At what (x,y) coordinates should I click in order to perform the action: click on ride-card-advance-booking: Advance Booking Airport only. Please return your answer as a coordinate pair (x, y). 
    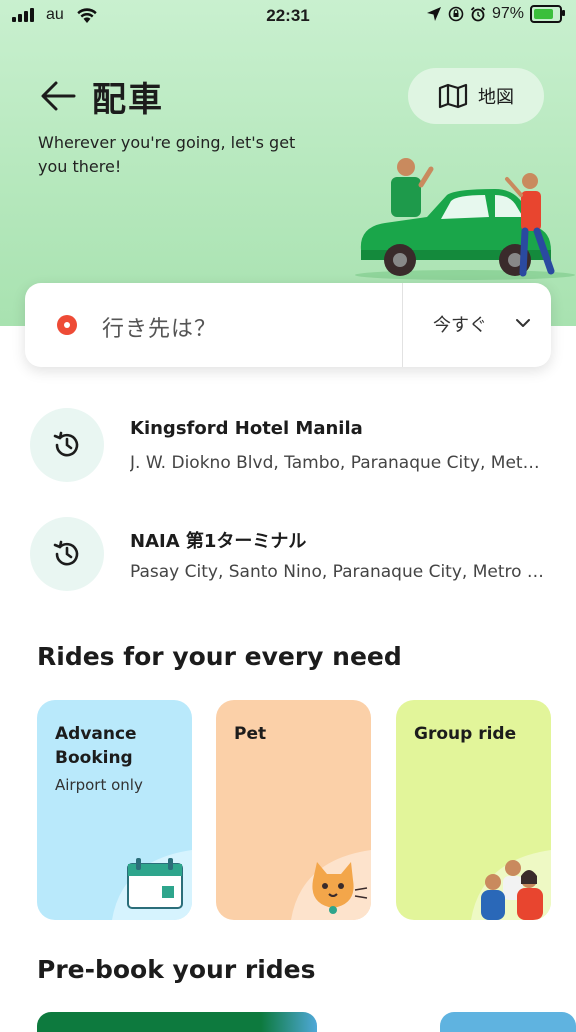
    Looking at the image, I should click on (114, 810).